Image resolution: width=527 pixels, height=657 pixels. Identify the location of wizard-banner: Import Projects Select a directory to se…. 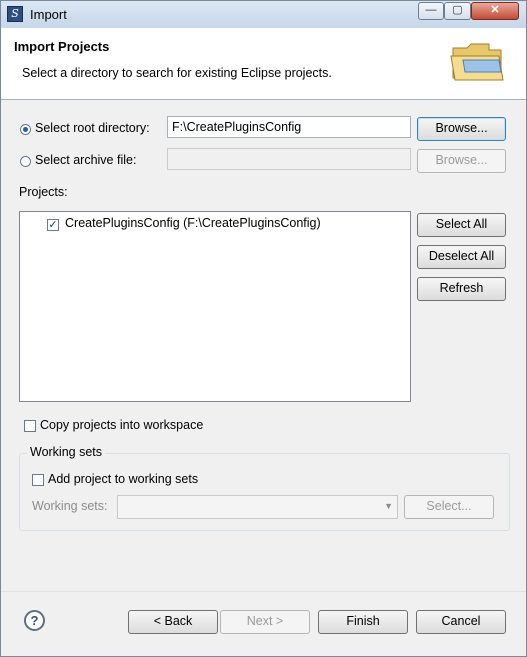
(263, 64).